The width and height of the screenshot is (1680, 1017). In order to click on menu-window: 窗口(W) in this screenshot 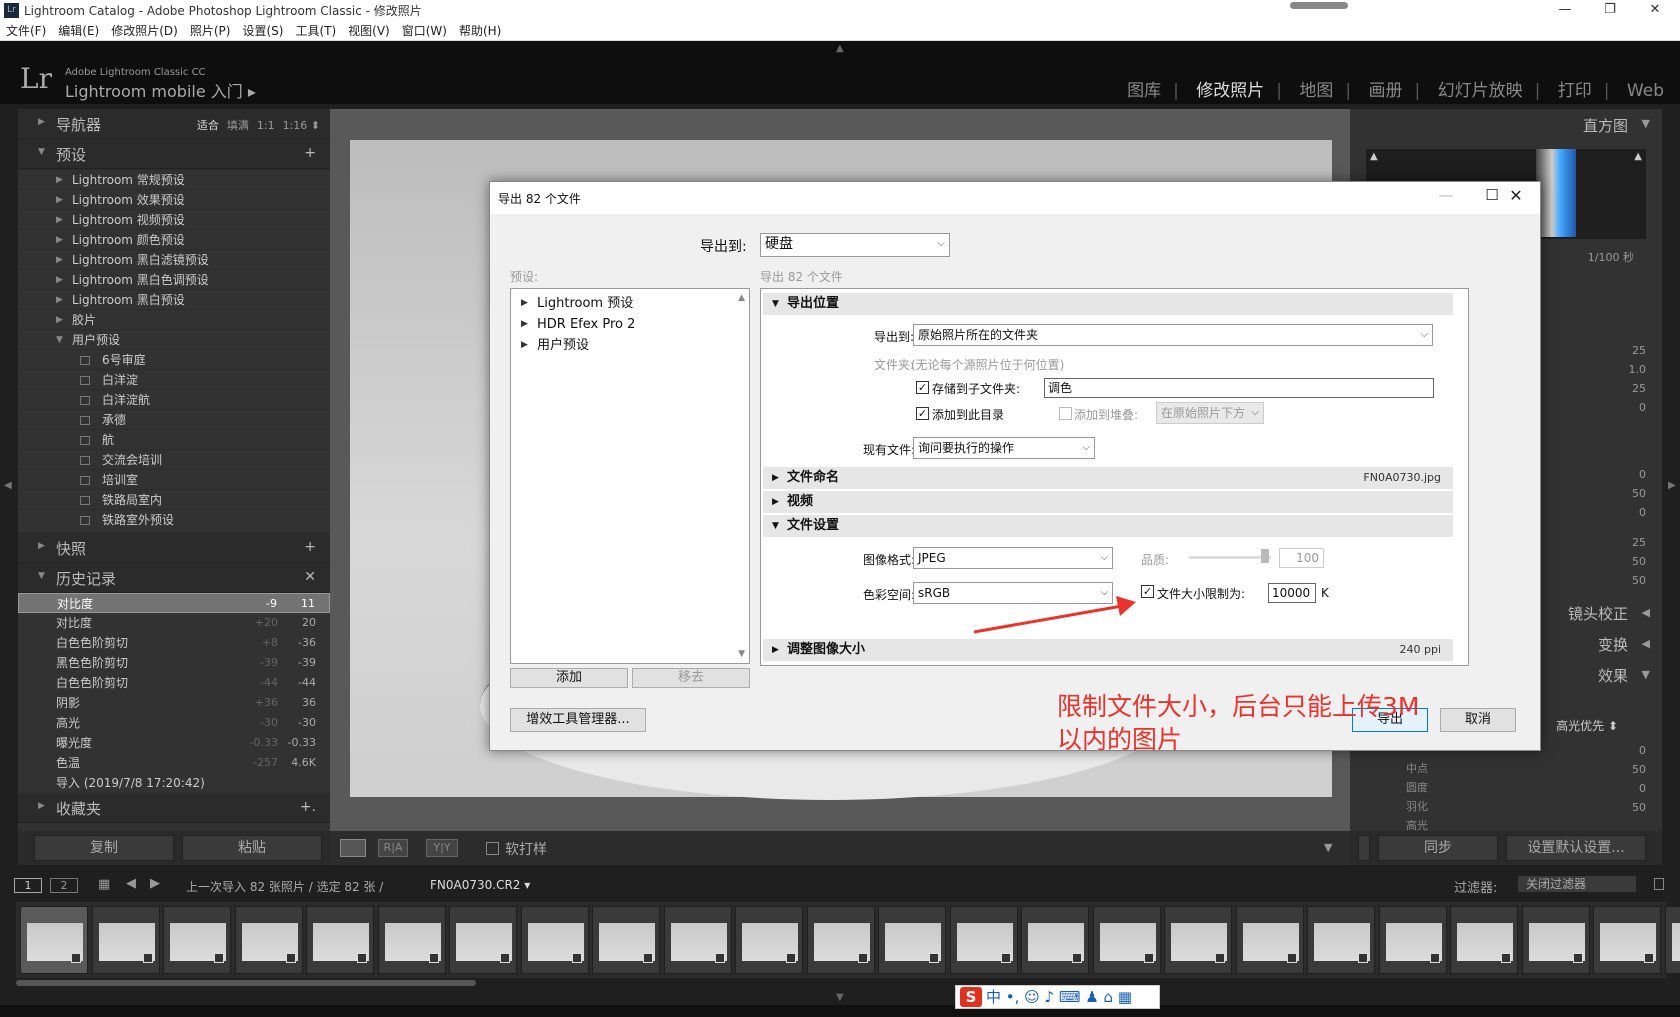, I will do `click(424, 31)`.